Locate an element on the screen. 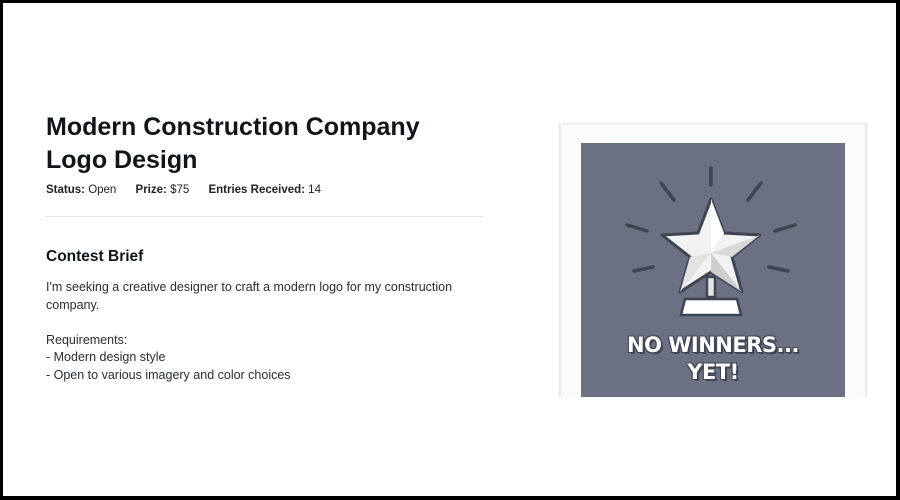  status-label: Status: is located at coordinates (65, 190).